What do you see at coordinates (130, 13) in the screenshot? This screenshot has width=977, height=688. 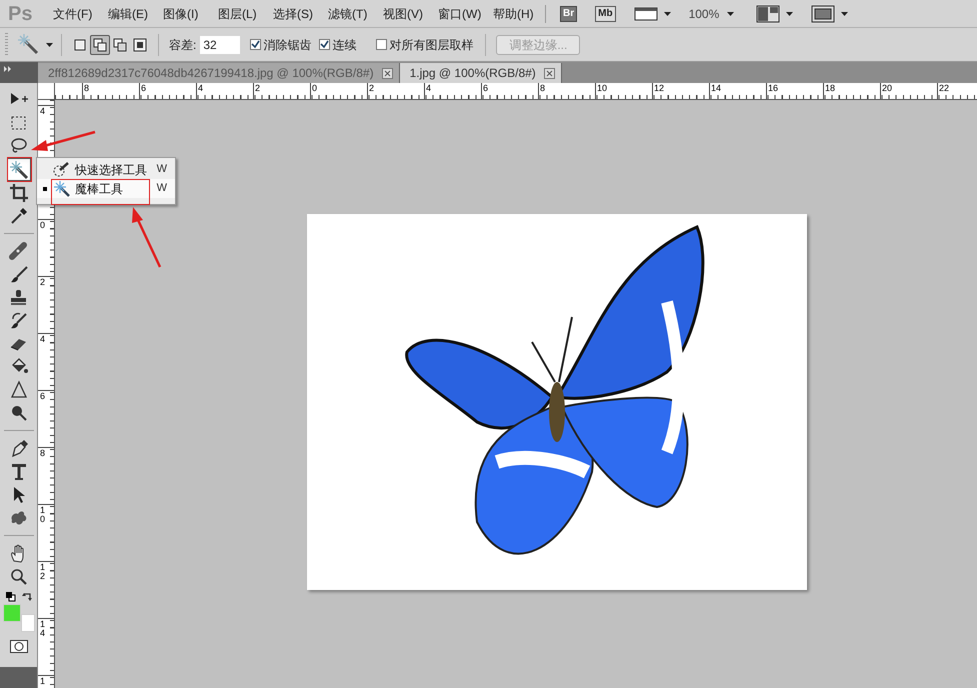 I see `menu-item: 编辑(E)` at bounding box center [130, 13].